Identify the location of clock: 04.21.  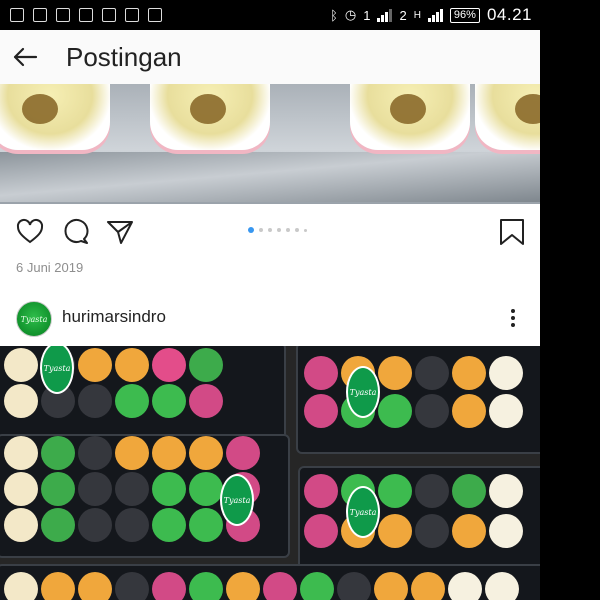
(509, 14).